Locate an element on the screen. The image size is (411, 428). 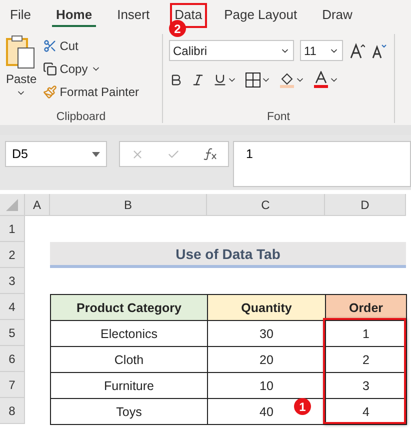
borders-button is located at coordinates (258, 80).